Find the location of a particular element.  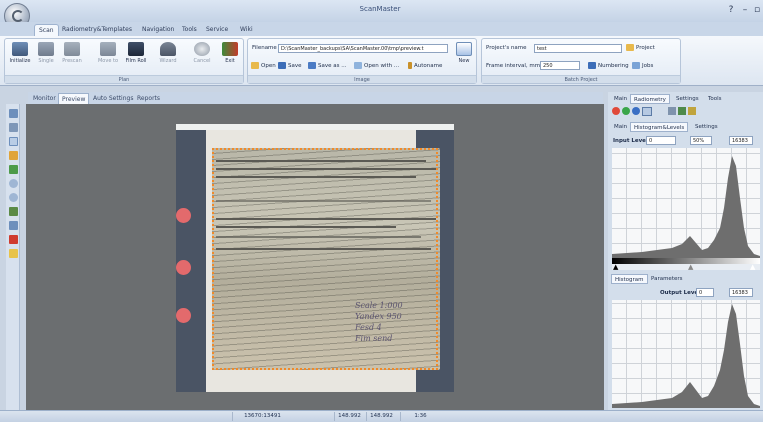

subtab-histogram-levels: Histogram&Levels is located at coordinates (659, 127).